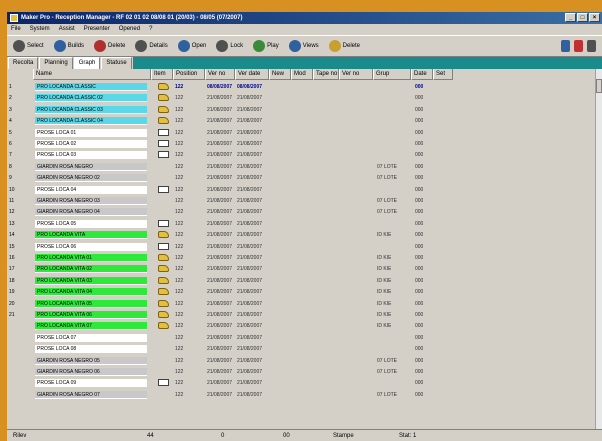 Image resolution: width=602 pixels, height=441 pixels. I want to click on stop-icon, so click(578, 46).